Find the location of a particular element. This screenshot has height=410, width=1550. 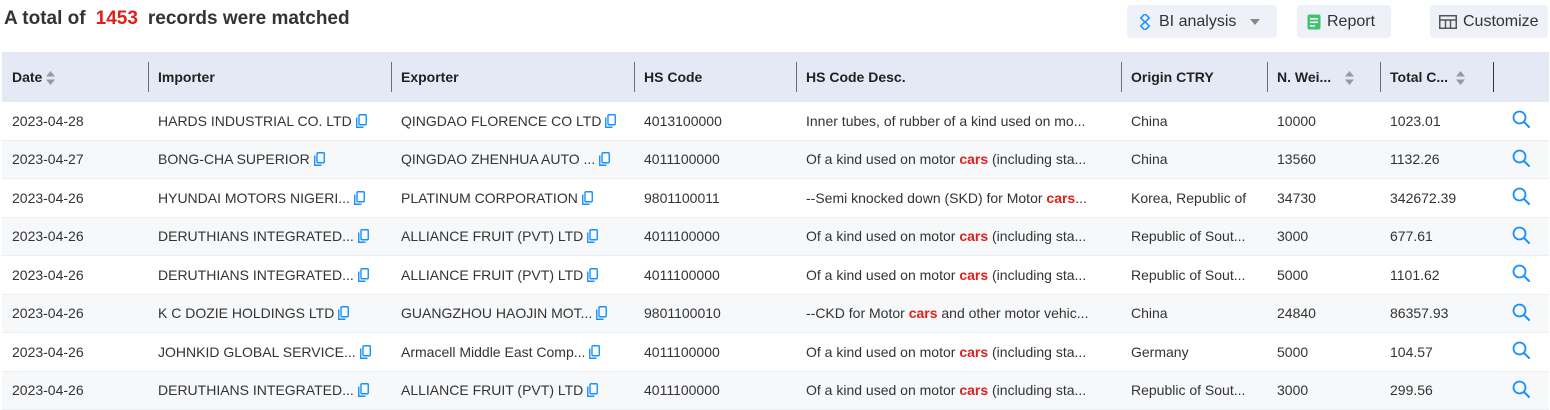

total-cell: 1132.26 is located at coordinates (1436, 159).